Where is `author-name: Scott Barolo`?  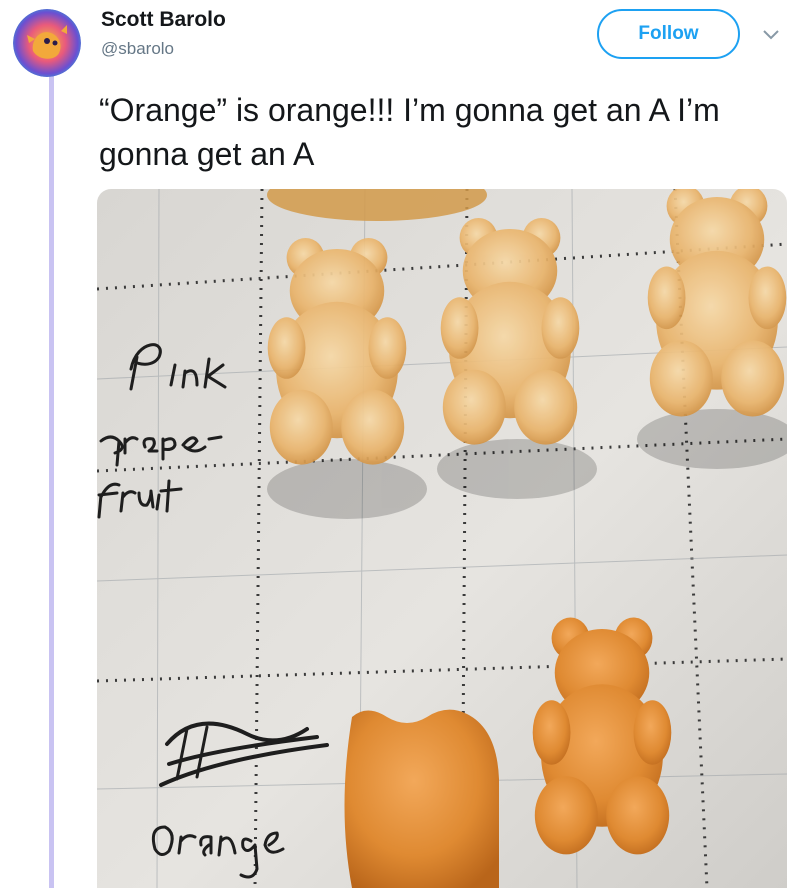 author-name: Scott Barolo is located at coordinates (163, 20).